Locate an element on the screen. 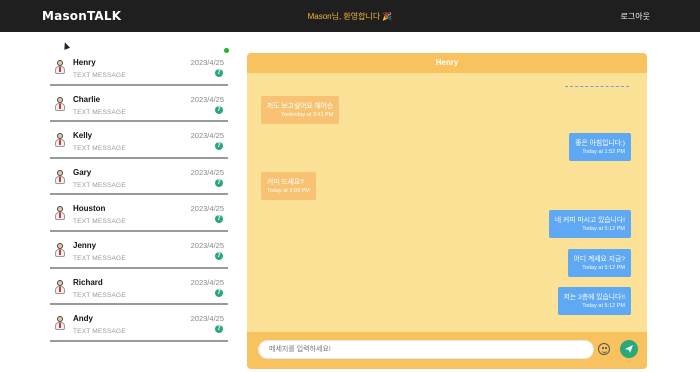 This screenshot has width=700, height=372. welcome-message: Mason님, 환영합니다 🎉 is located at coordinates (350, 16).